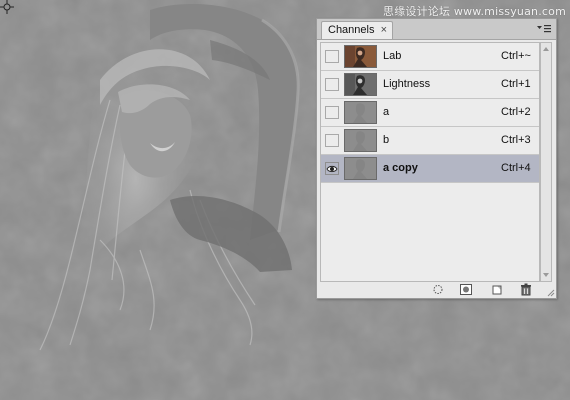 This screenshot has width=570, height=400. Describe the element at coordinates (430, 57) in the screenshot. I see `channel-row: Lab Ctrl+~` at that location.